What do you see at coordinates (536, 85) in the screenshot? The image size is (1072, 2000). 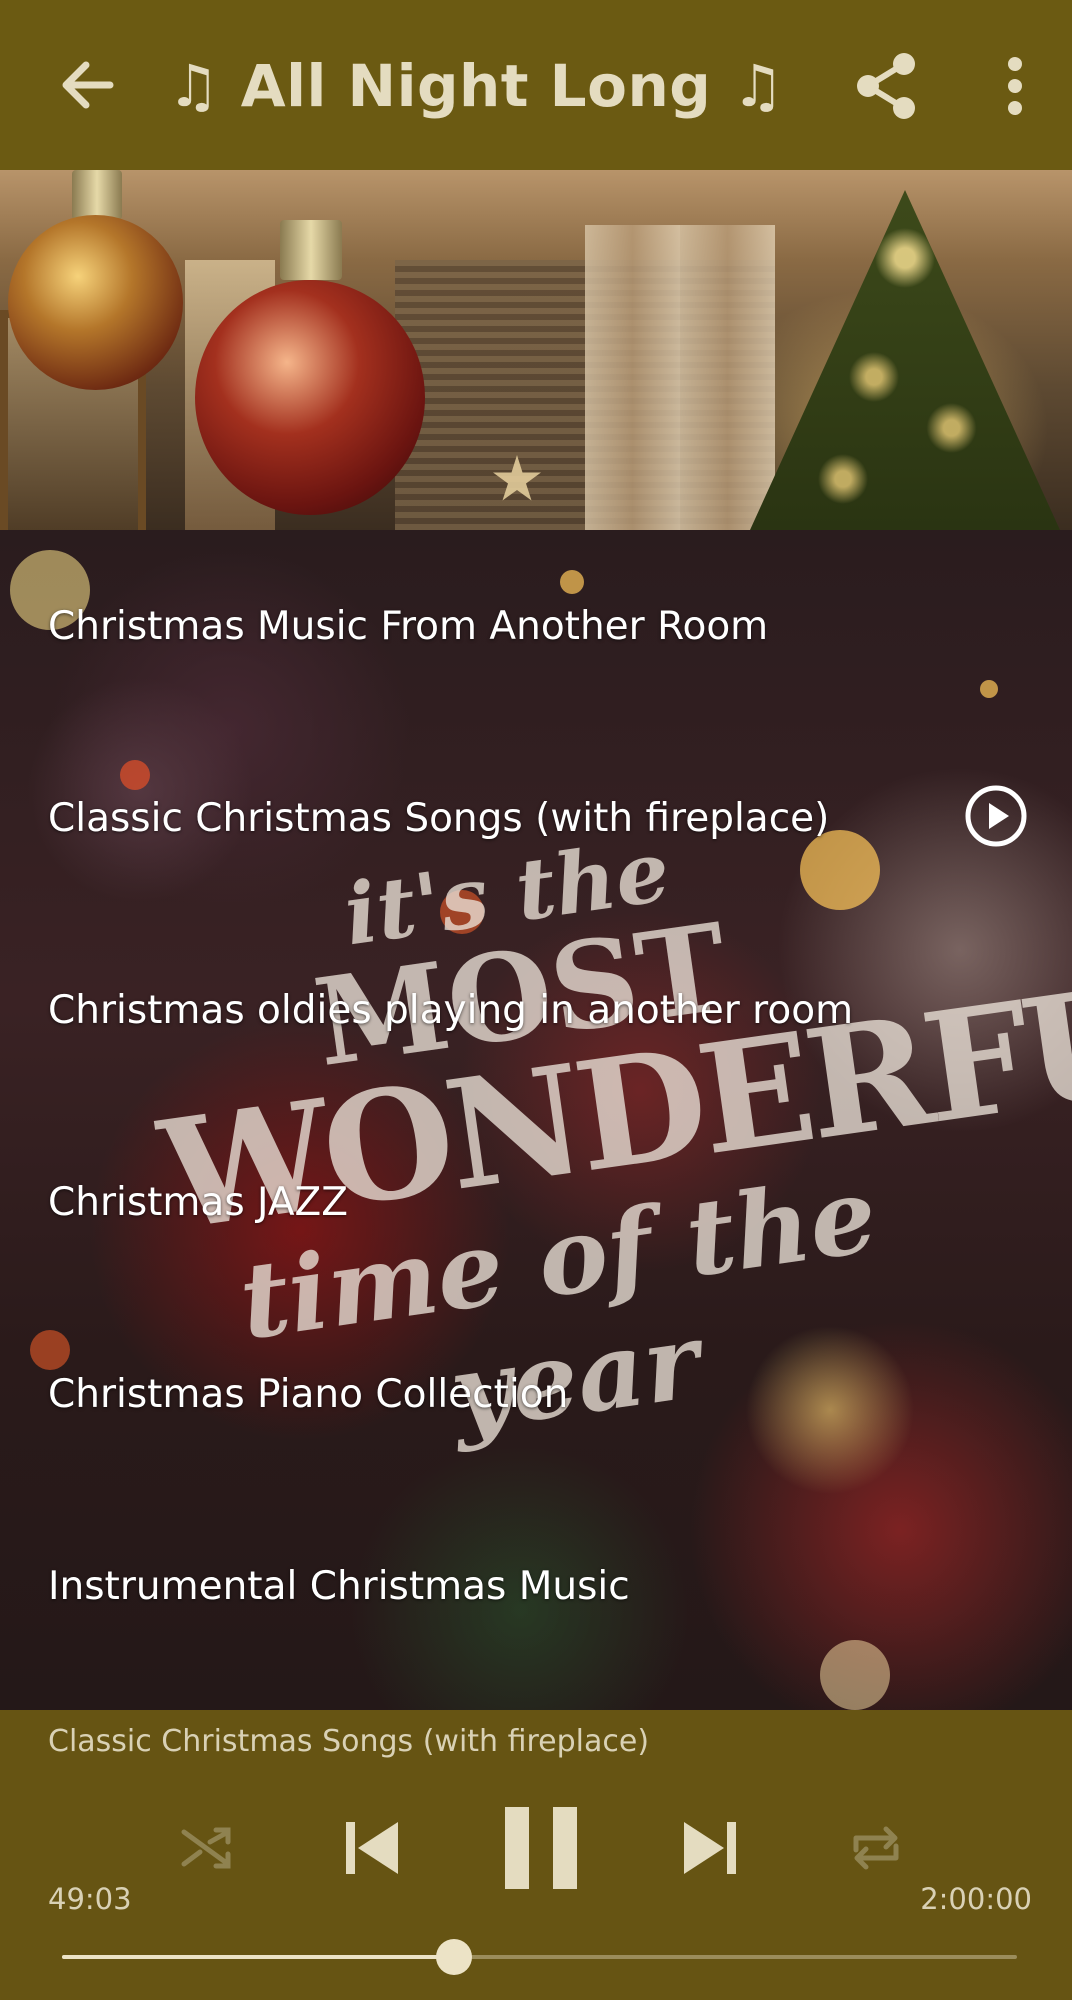 I see `top-app-bar: ♫ All Night Long ♫` at bounding box center [536, 85].